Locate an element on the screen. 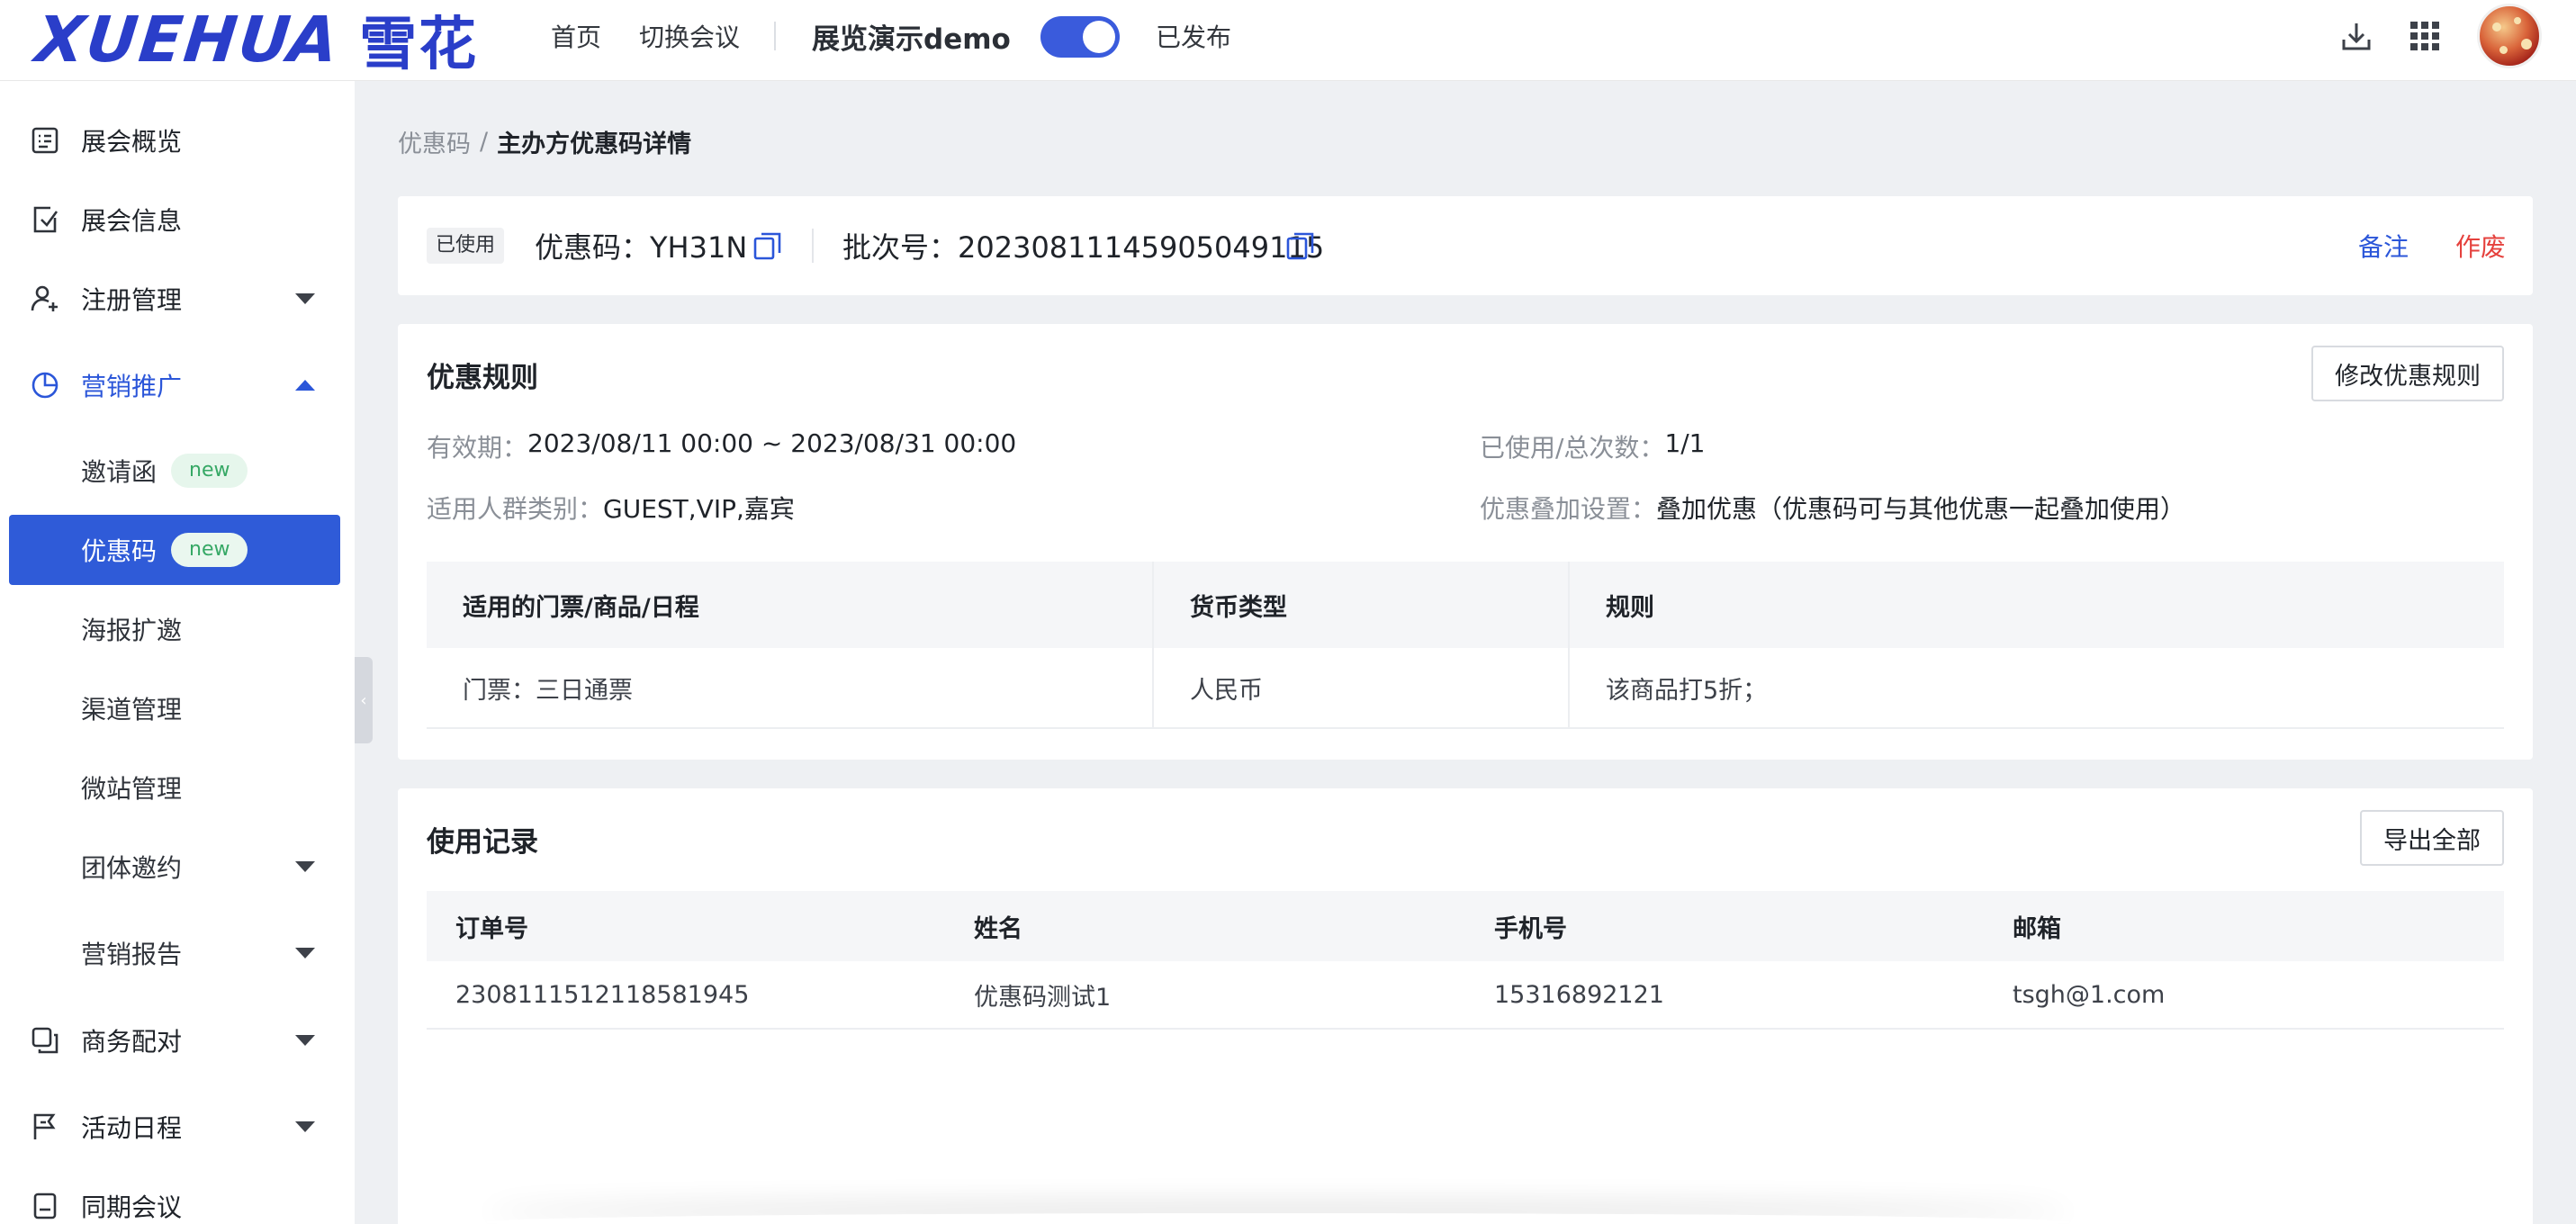 The width and height of the screenshot is (2576, 1224). field-divider is located at coordinates (813, 246).